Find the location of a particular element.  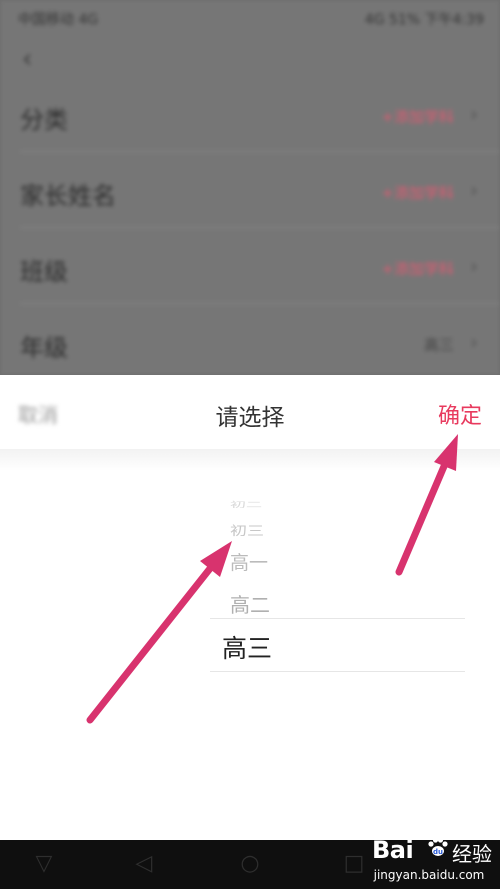

form-row-label: 班级 is located at coordinates (44, 272).